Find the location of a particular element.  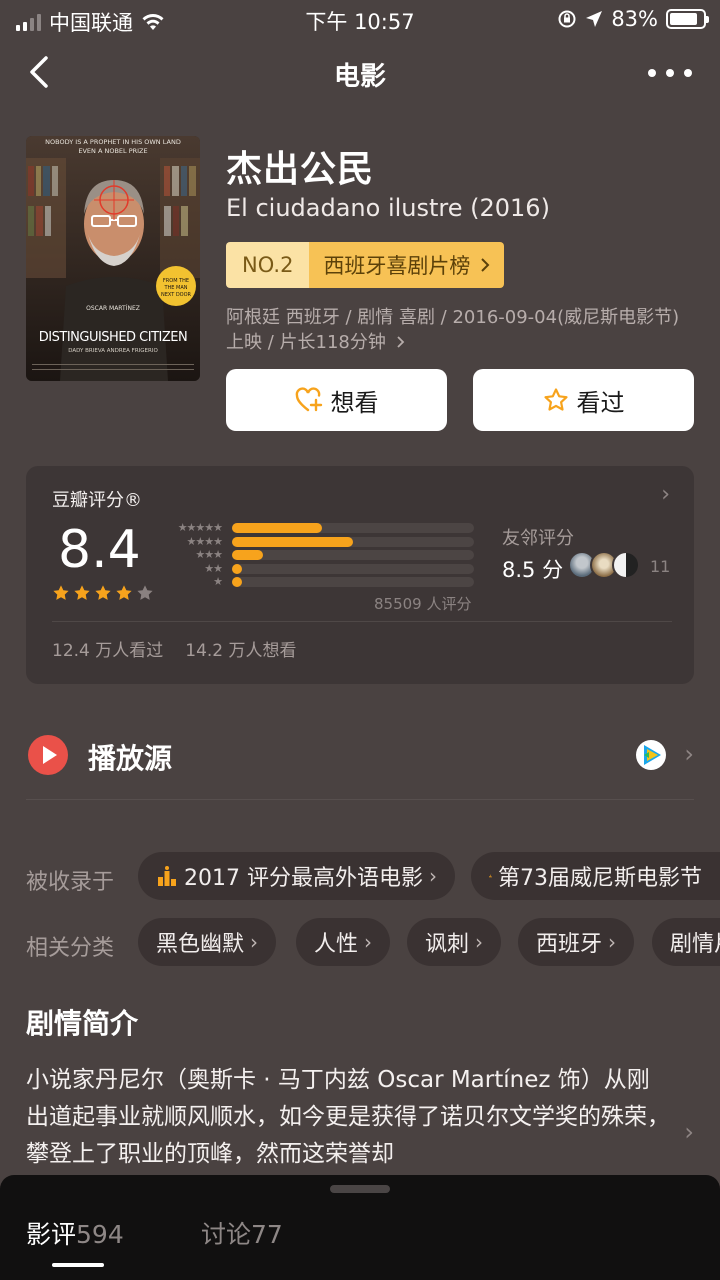

svg-text:DADY BRIEVA ANDREA FRIG: DADY BRIEVA ANDREA FRIGERIO is located at coordinates (113, 351).